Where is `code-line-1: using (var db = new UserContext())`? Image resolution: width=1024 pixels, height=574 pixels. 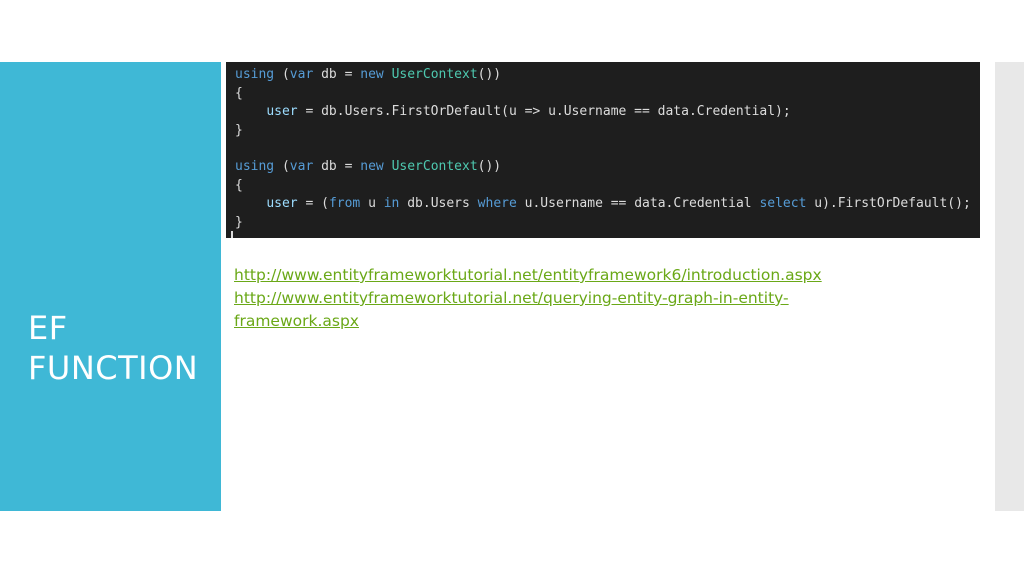
code-line-1: using (var db = new UserContext()) is located at coordinates (368, 74).